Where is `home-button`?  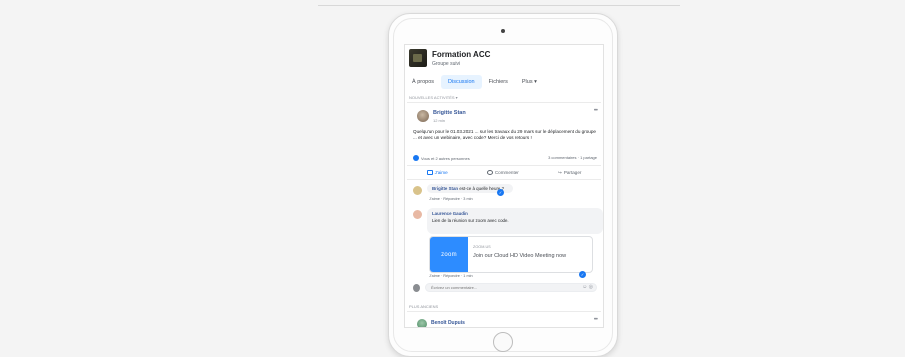 home-button is located at coordinates (503, 342).